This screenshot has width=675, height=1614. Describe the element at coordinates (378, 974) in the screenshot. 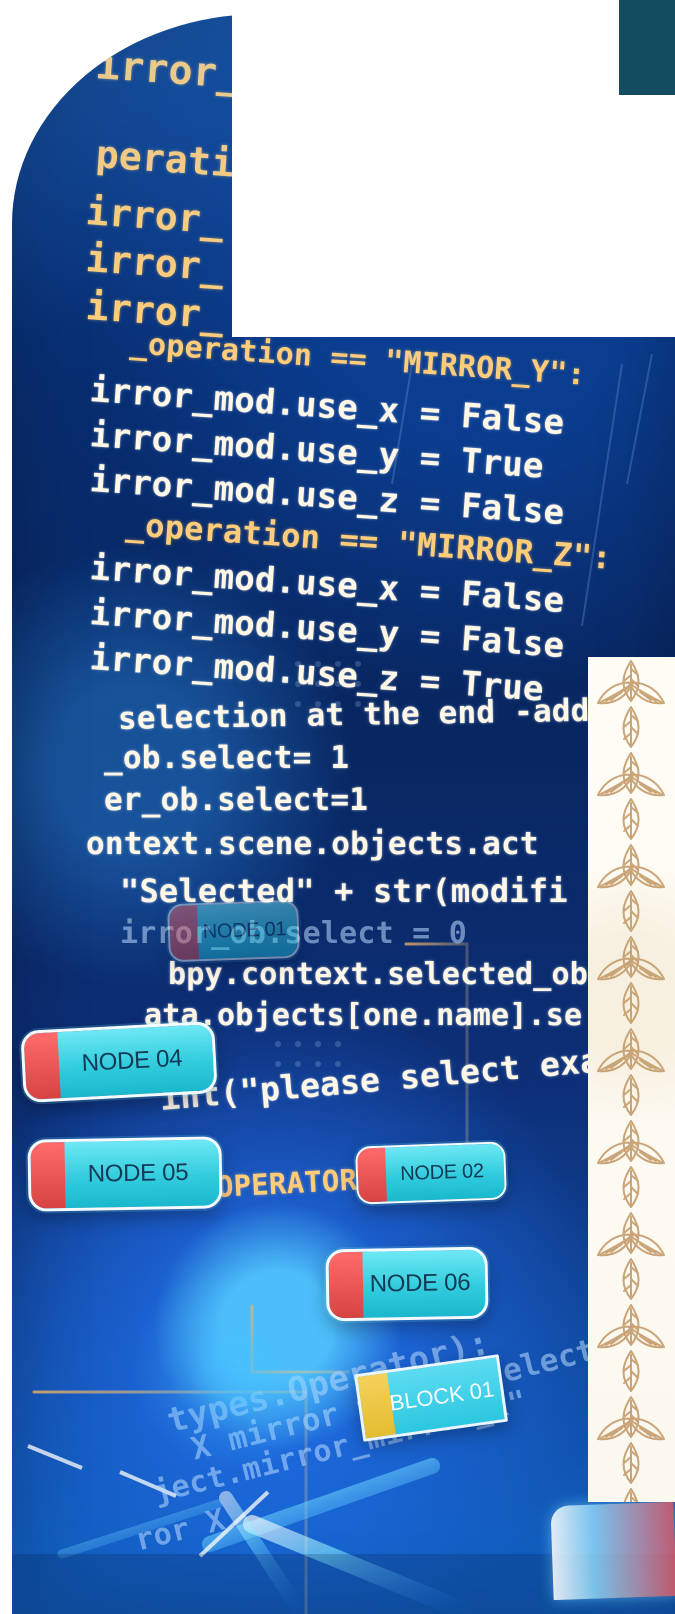

I see `code-line: bpy.context.selected_ob` at that location.